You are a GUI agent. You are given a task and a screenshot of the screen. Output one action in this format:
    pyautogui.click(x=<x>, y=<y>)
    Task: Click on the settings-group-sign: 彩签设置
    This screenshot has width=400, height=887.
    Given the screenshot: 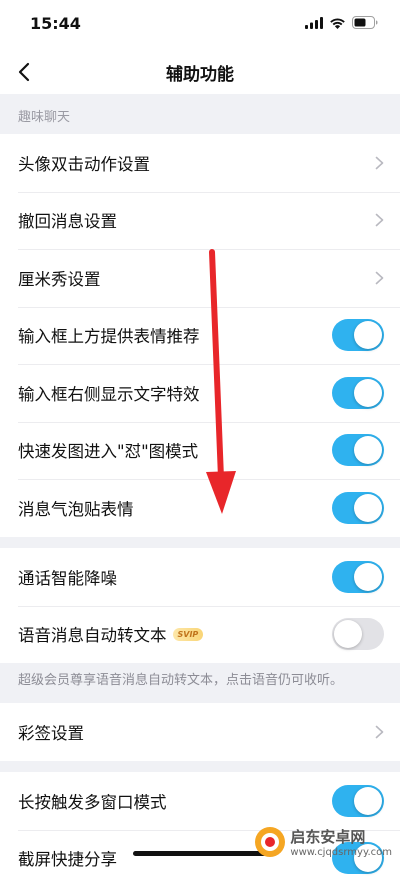 What is the action you would take?
    pyautogui.click(x=200, y=732)
    